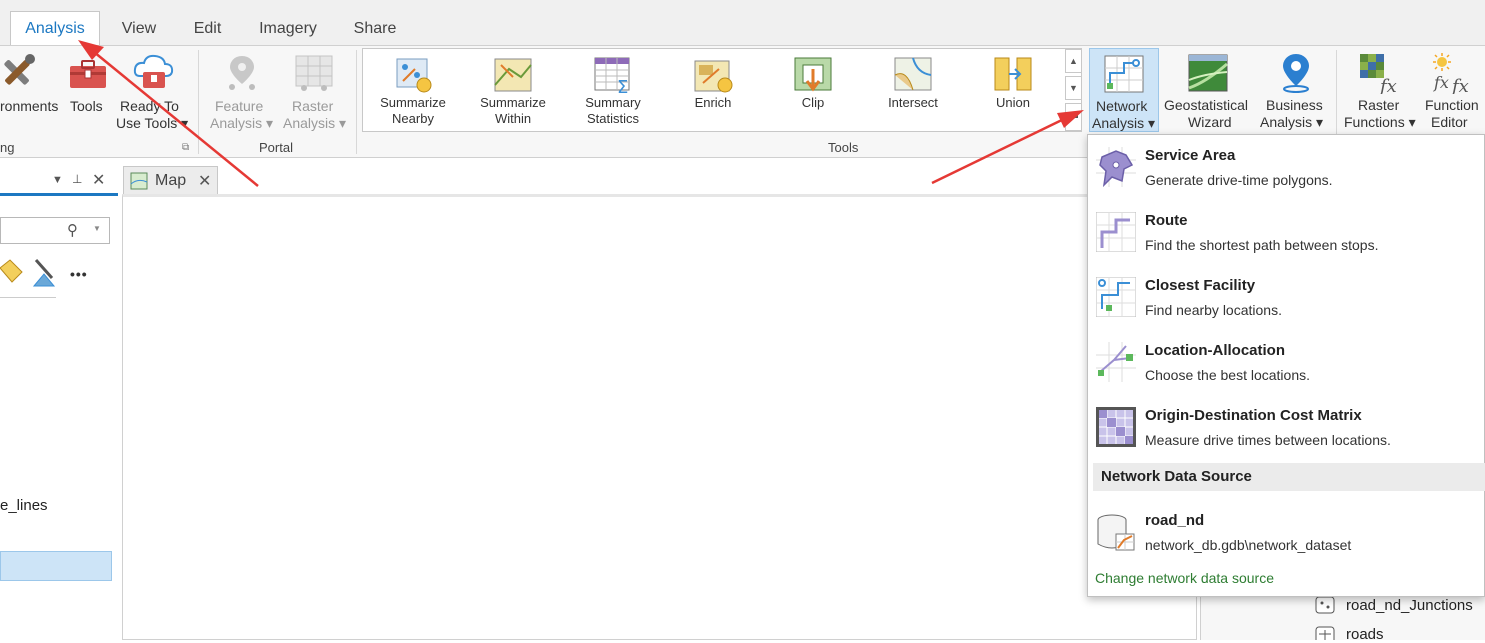  What do you see at coordinates (97, 228) in the screenshot?
I see `chevron-down-icon: ▼` at bounding box center [97, 228].